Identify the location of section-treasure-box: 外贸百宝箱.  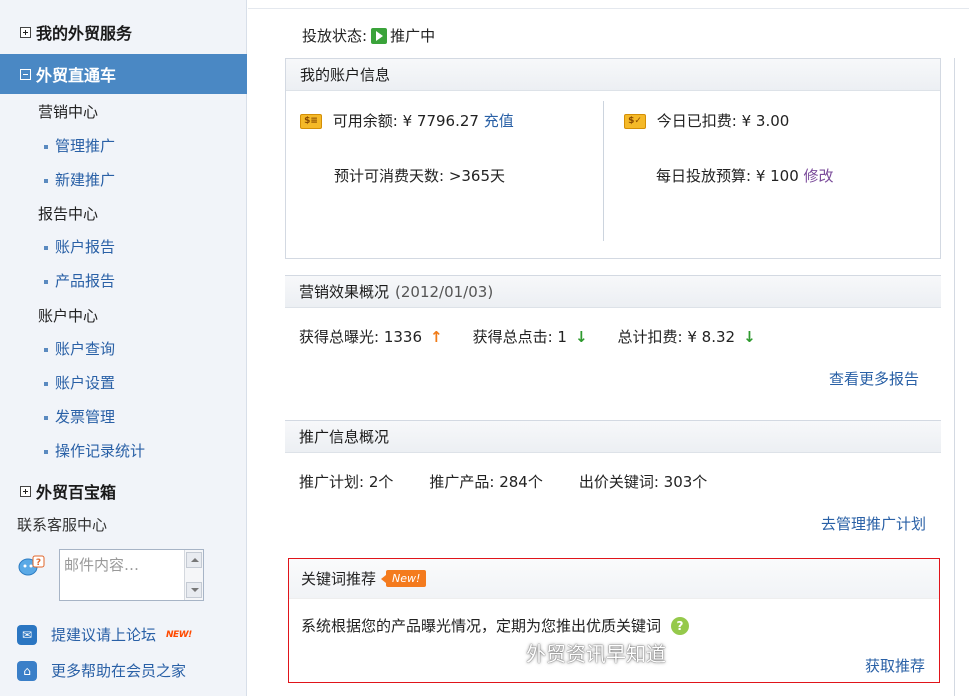
(123, 491).